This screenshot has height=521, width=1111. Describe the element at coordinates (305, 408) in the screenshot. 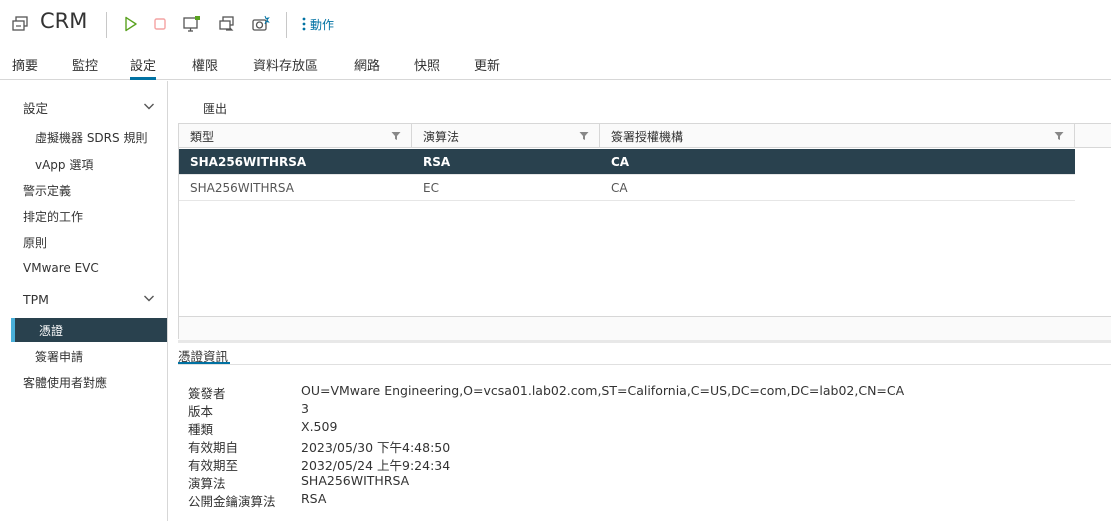

I see `detail-value-version: 3` at that location.